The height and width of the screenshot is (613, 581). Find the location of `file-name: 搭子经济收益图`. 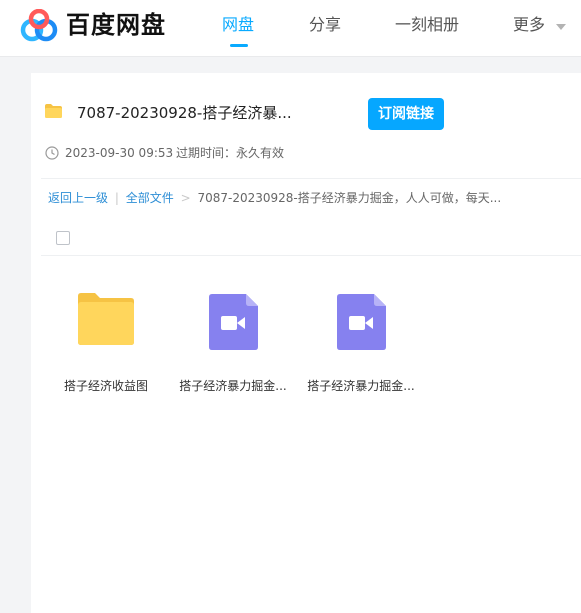

file-name: 搭子经济收益图 is located at coordinates (105, 386).